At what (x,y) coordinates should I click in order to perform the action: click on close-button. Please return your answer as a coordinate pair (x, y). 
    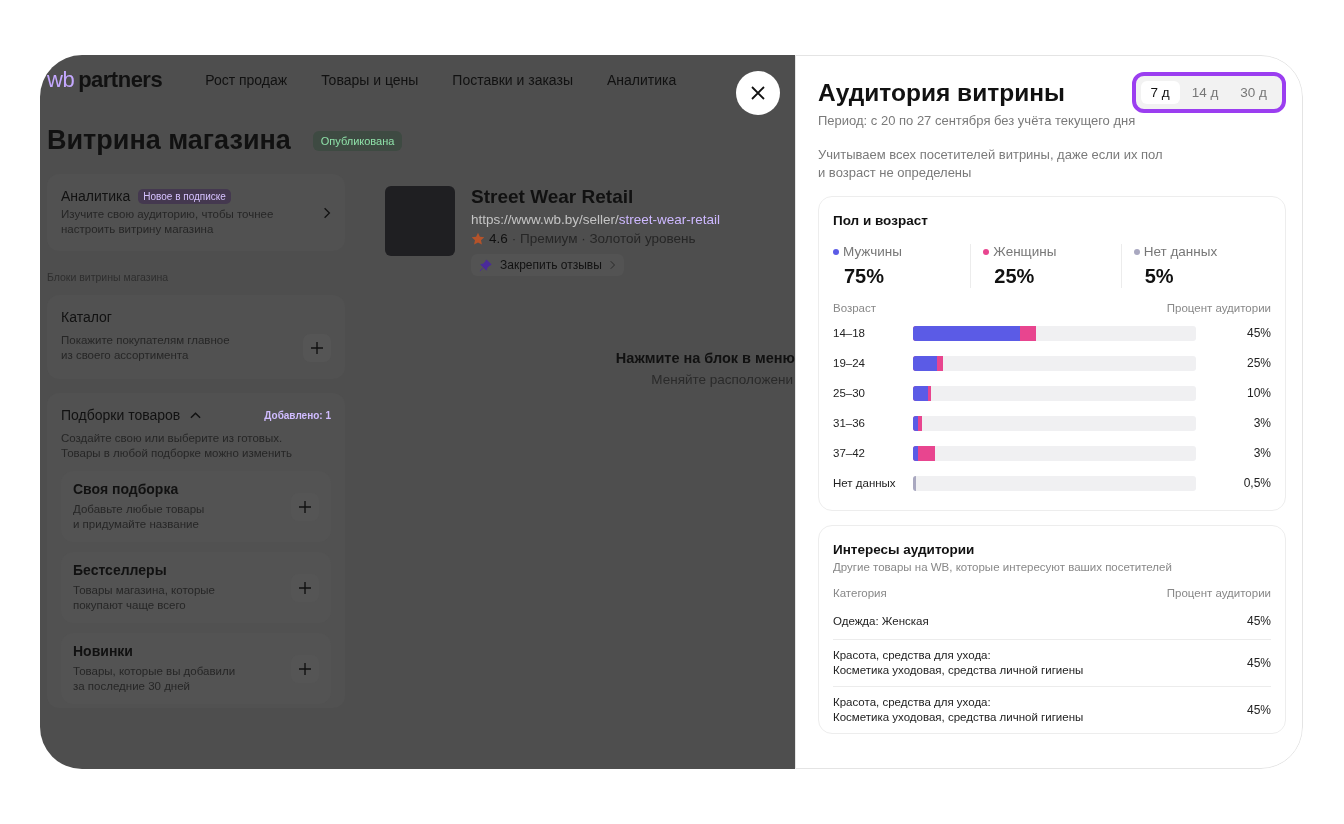
    Looking at the image, I should click on (758, 93).